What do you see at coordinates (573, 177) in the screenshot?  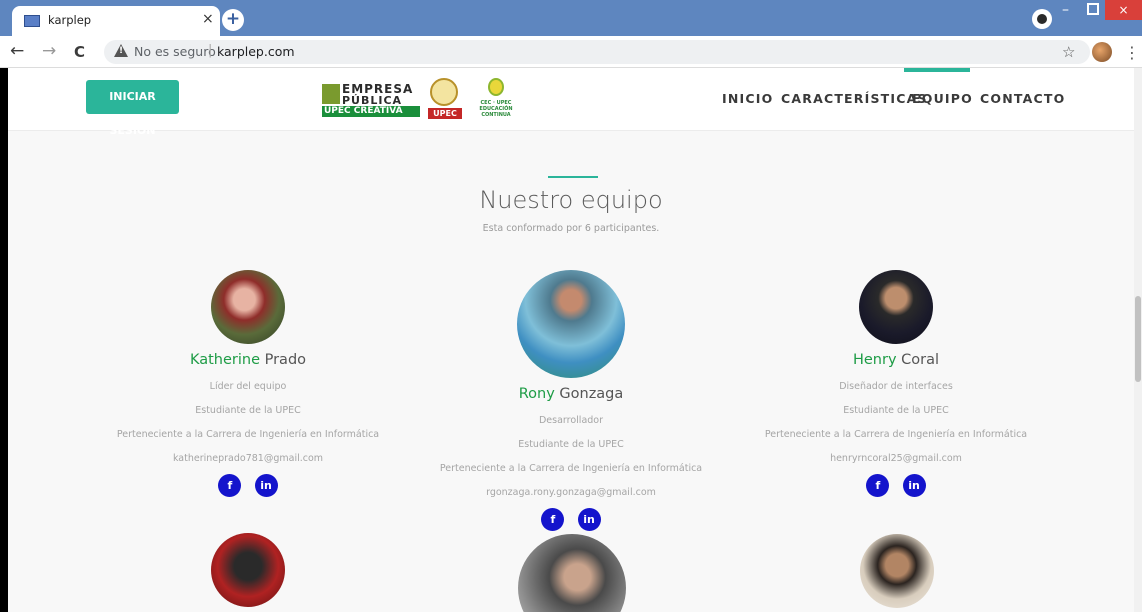 I see `section-divider` at bounding box center [573, 177].